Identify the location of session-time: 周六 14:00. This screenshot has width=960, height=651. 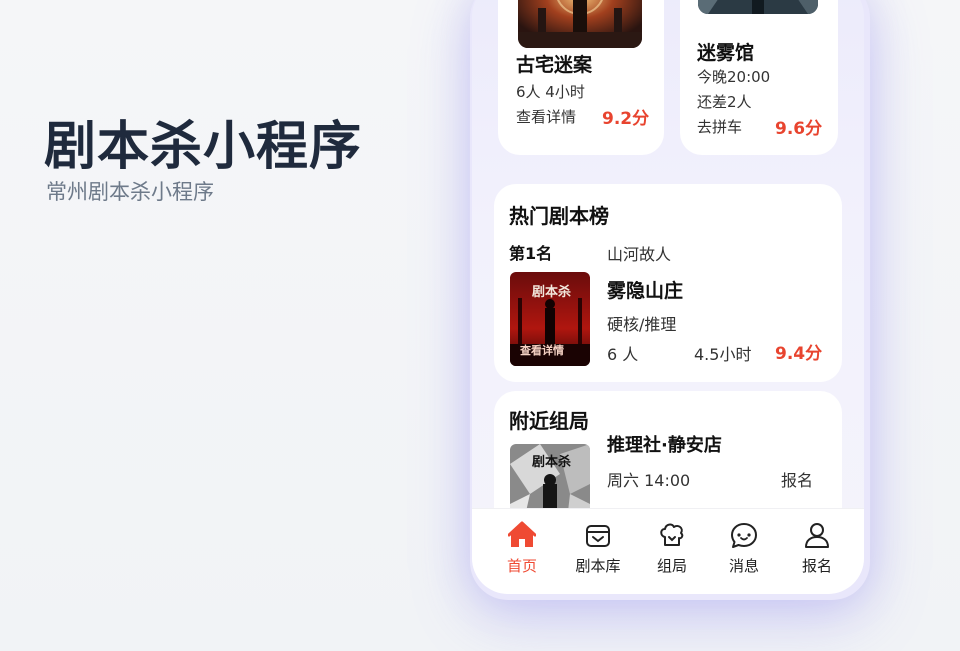
(649, 480).